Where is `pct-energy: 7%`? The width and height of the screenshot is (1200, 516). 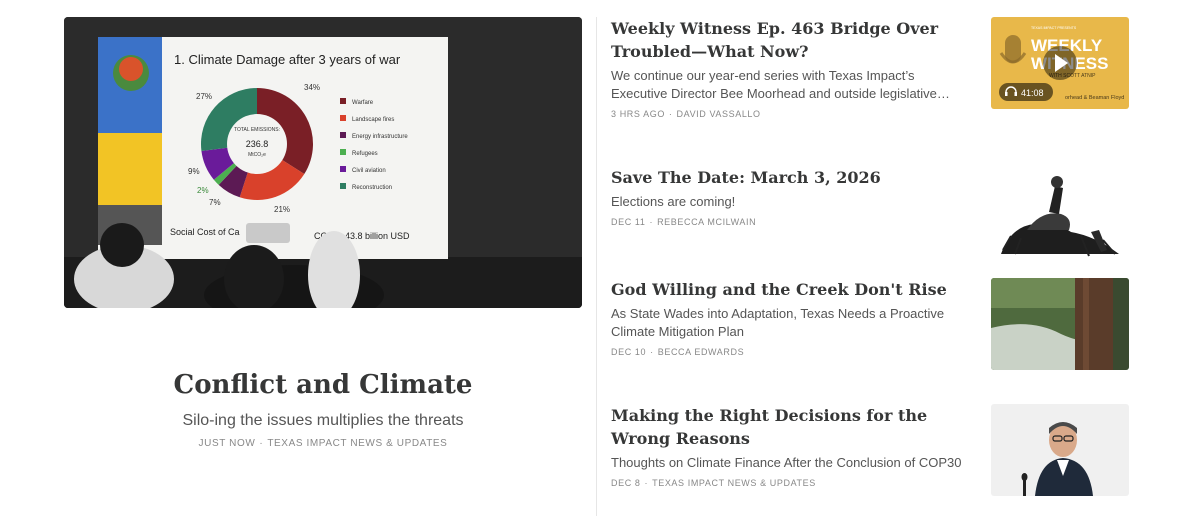 pct-energy: 7% is located at coordinates (215, 202).